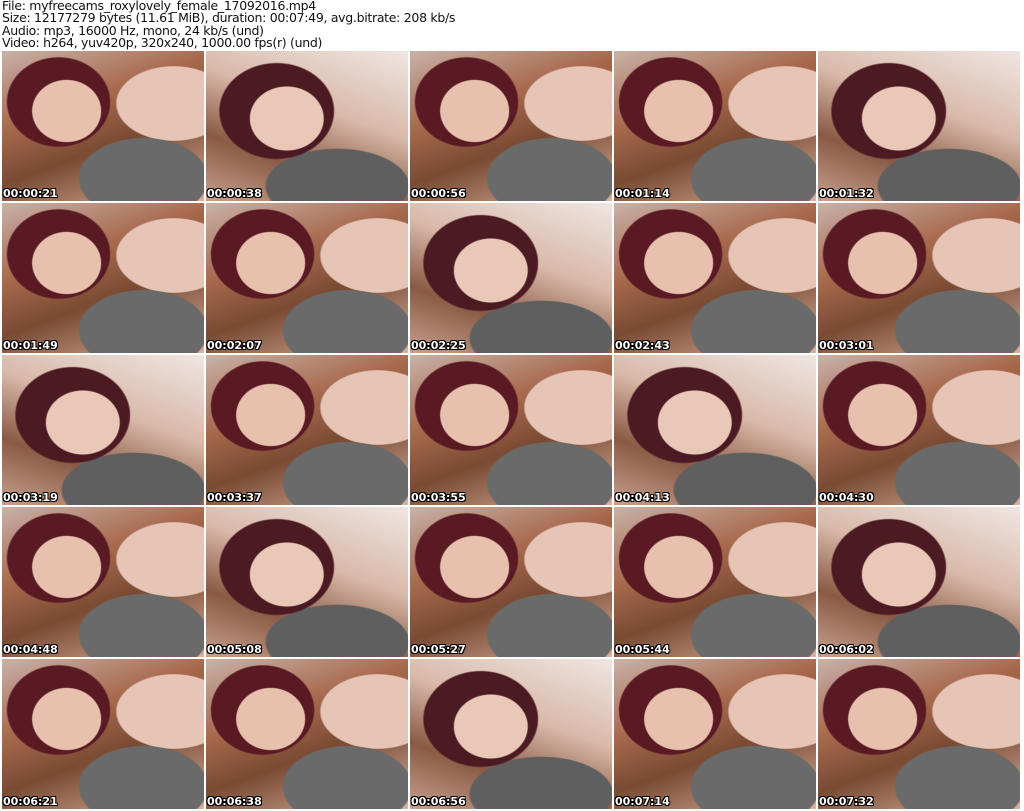 This screenshot has height=811, width=1024. I want to click on video-thumbnail: 00:03:55, so click(511, 430).